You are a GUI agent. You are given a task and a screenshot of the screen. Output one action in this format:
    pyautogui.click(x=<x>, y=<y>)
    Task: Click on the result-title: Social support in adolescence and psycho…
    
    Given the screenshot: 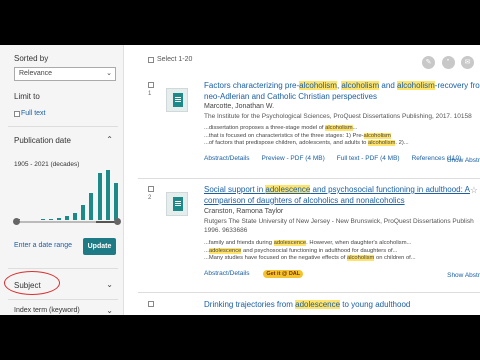 What is the action you would take?
    pyautogui.click(x=342, y=195)
    